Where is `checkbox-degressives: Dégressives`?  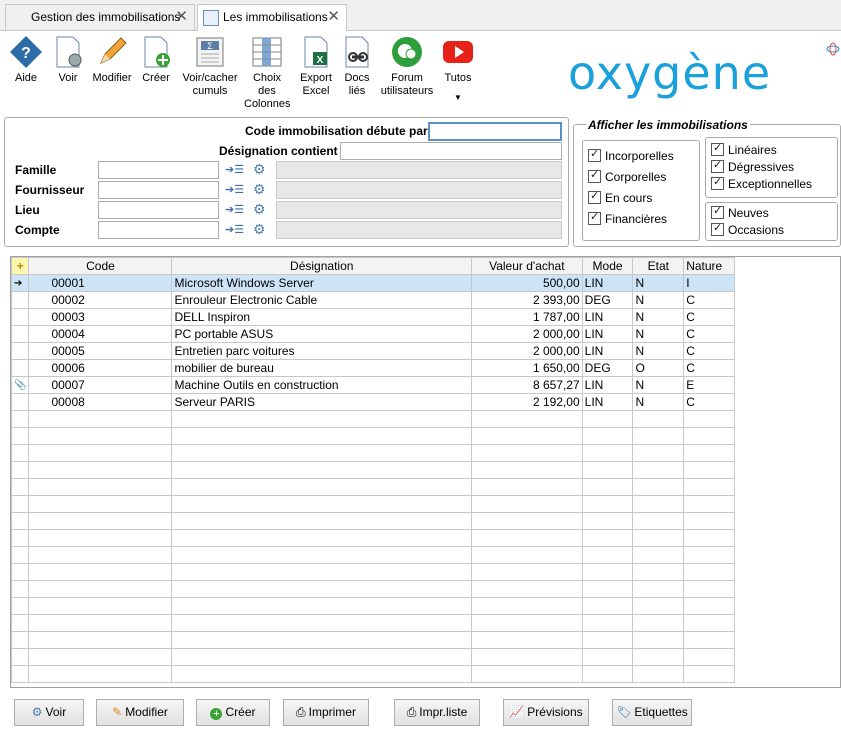
checkbox-degressives: Dégressives is located at coordinates (752, 166).